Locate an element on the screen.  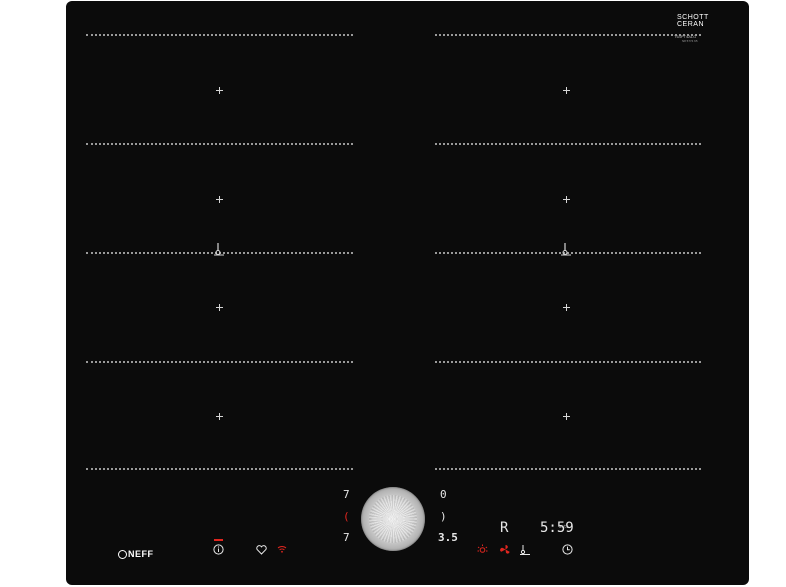
temperature-icon is located at coordinates (525, 549).